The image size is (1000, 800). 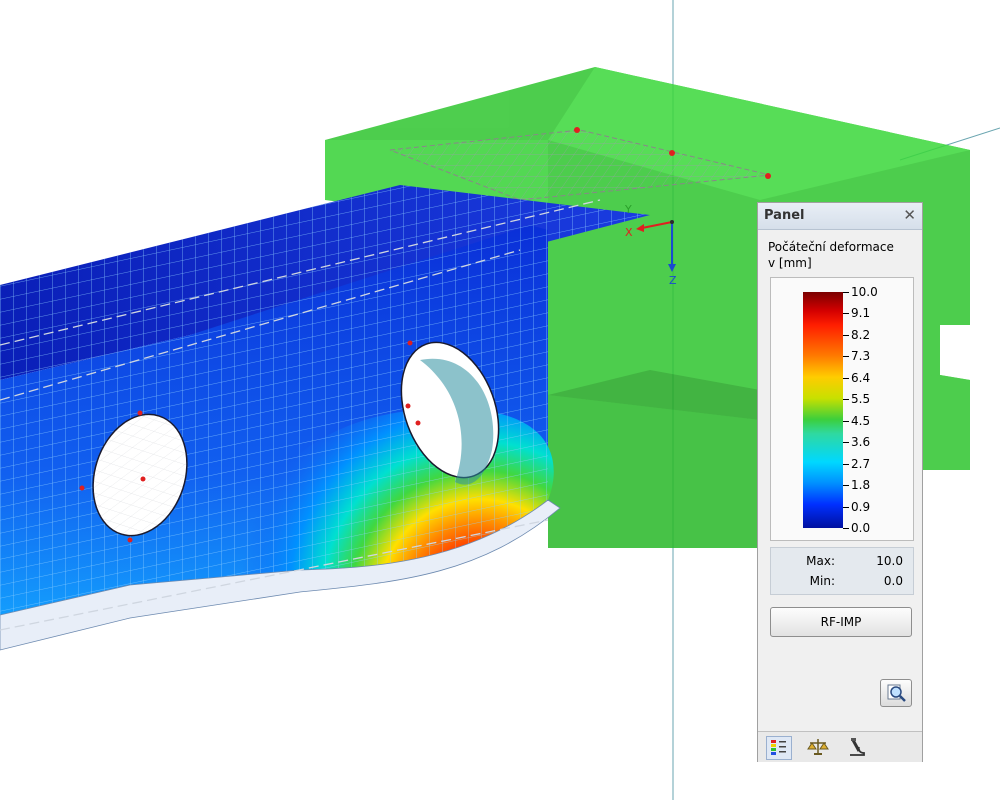 What do you see at coordinates (861, 420) in the screenshot?
I see `legend-value: 4.5` at bounding box center [861, 420].